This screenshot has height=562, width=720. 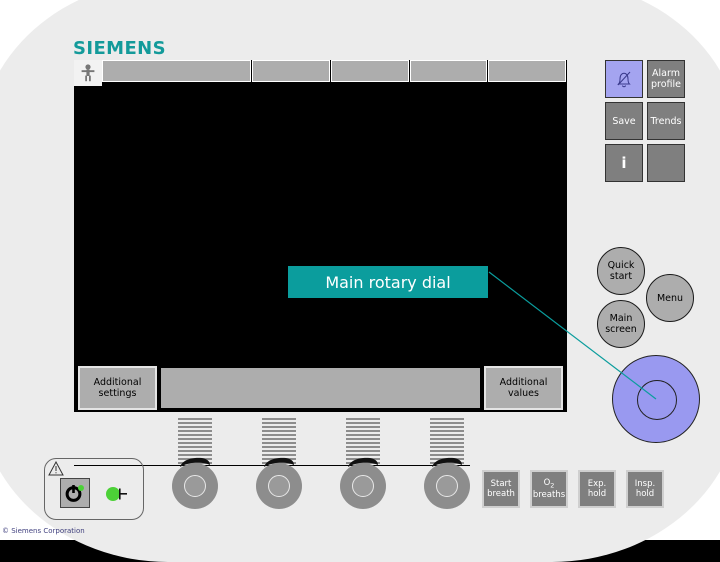 What do you see at coordinates (117, 388) in the screenshot?
I see `additional-settings-button: Additional settings` at bounding box center [117, 388].